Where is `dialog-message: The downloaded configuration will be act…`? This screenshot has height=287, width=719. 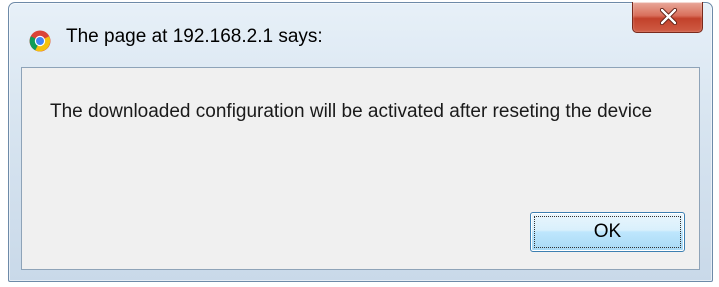
dialog-message: The downloaded configuration will be act… is located at coordinates (351, 111).